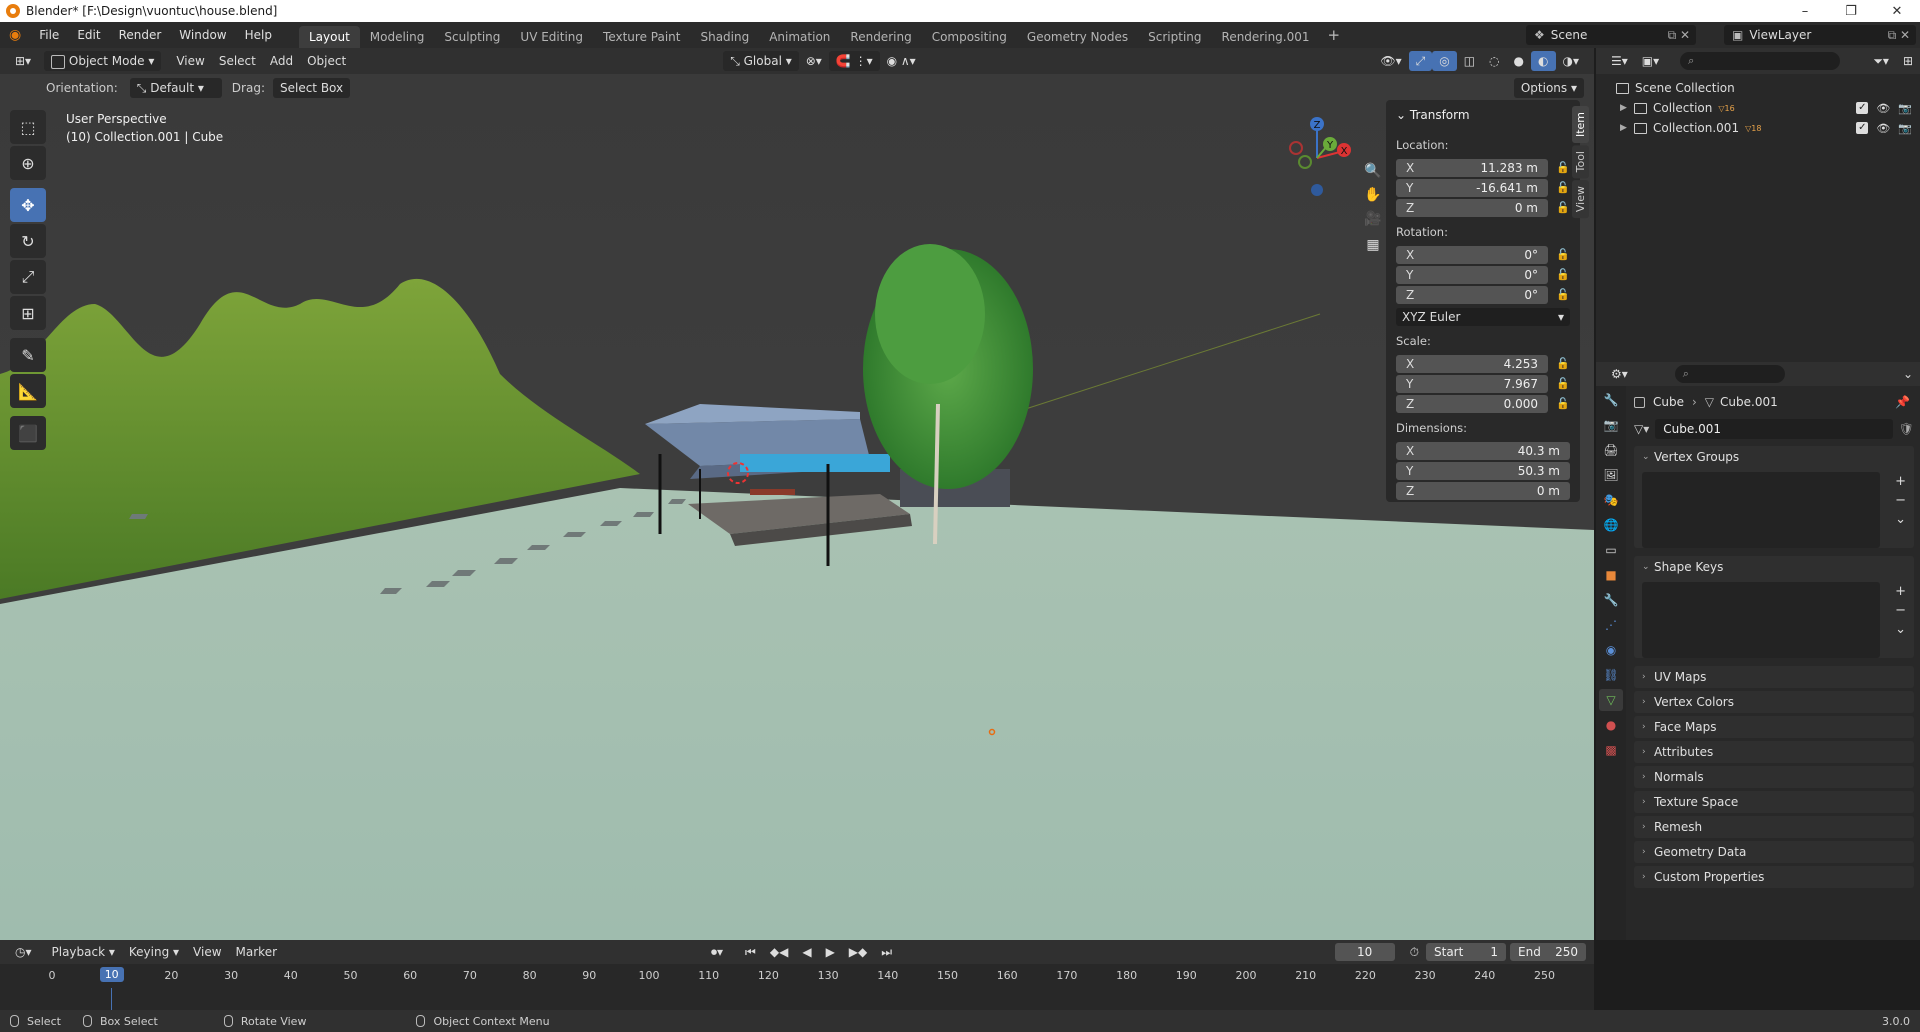  What do you see at coordinates (28, 127) in the screenshot?
I see `select-box-tool-icon: ⬚` at bounding box center [28, 127].